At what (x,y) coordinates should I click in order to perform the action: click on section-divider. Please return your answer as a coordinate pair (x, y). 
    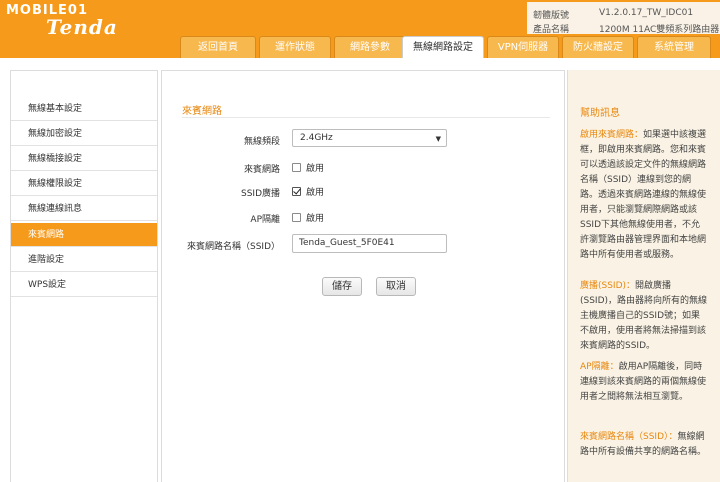
    Looking at the image, I should click on (366, 117).